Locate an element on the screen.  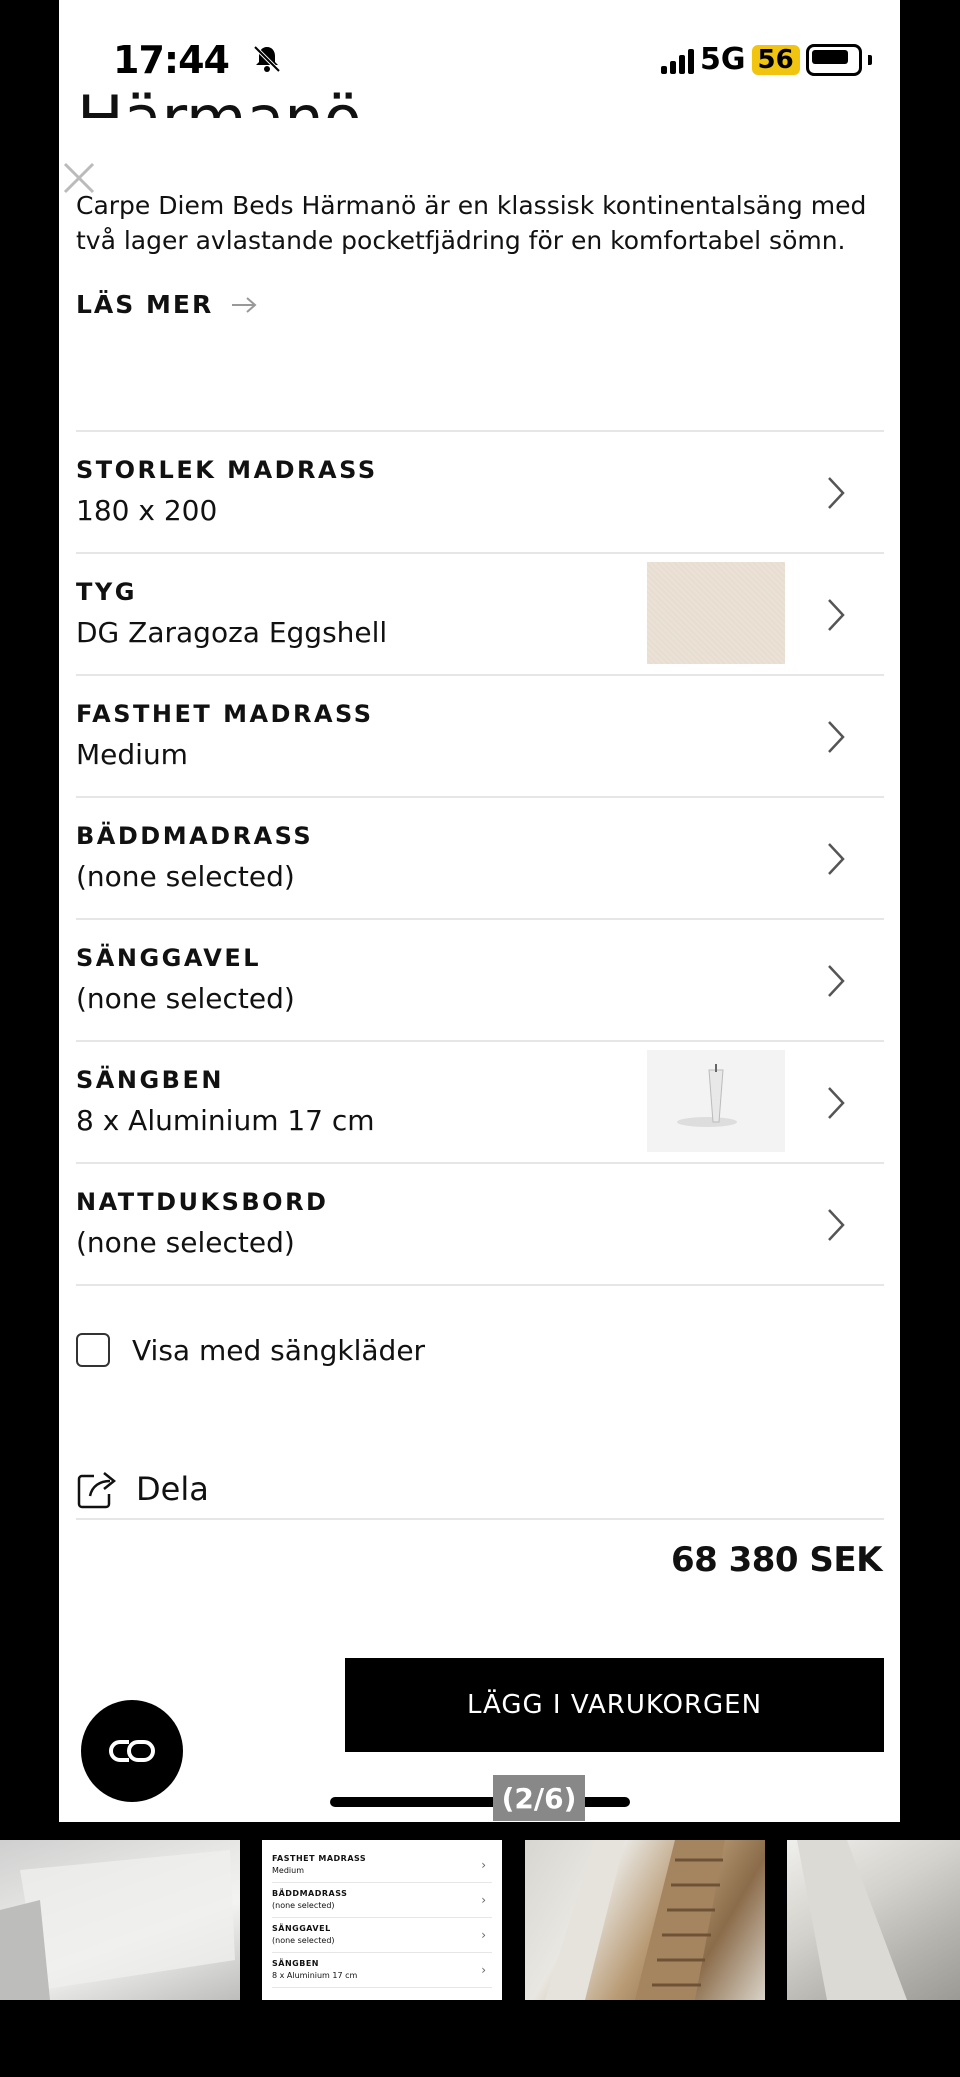
add-to-cart-button: LÄGG I VARUKORGEN is located at coordinates (614, 1705).